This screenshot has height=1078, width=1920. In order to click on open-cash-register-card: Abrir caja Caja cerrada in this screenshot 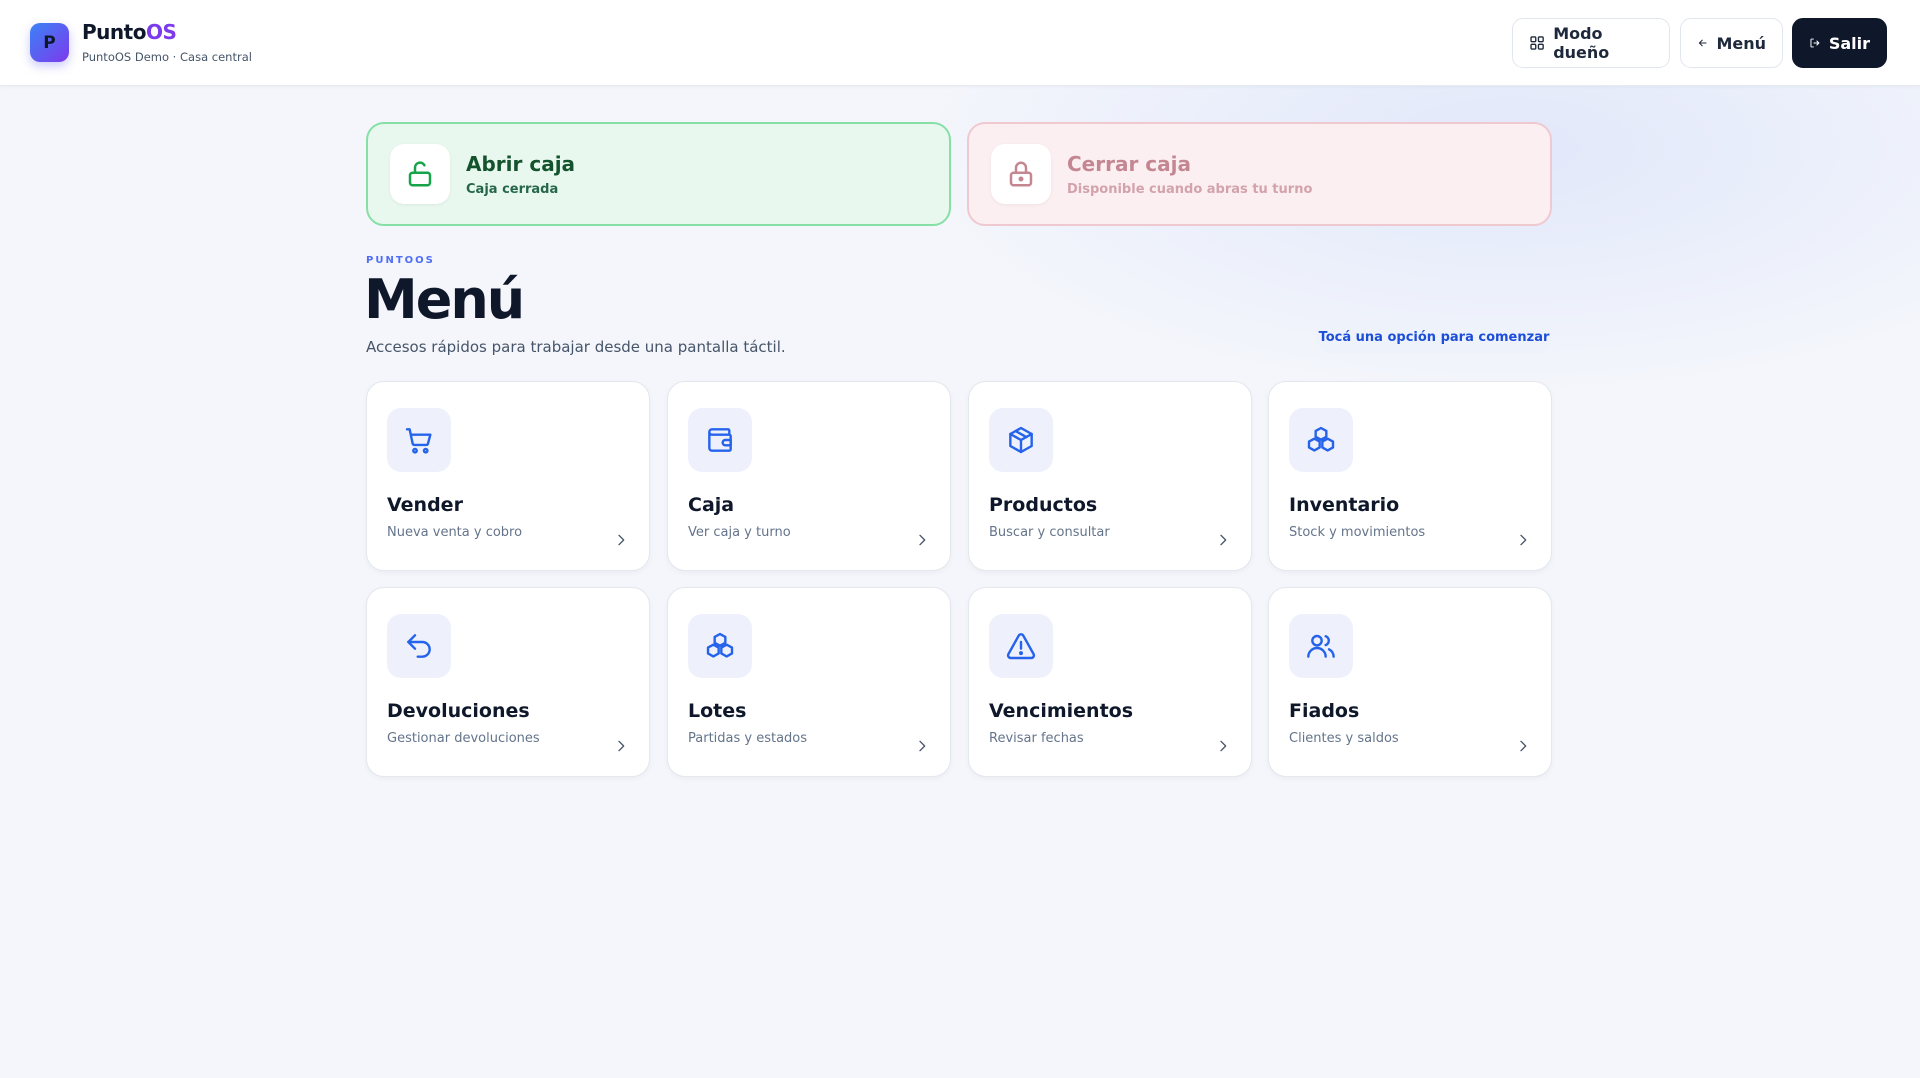, I will do `click(658, 174)`.